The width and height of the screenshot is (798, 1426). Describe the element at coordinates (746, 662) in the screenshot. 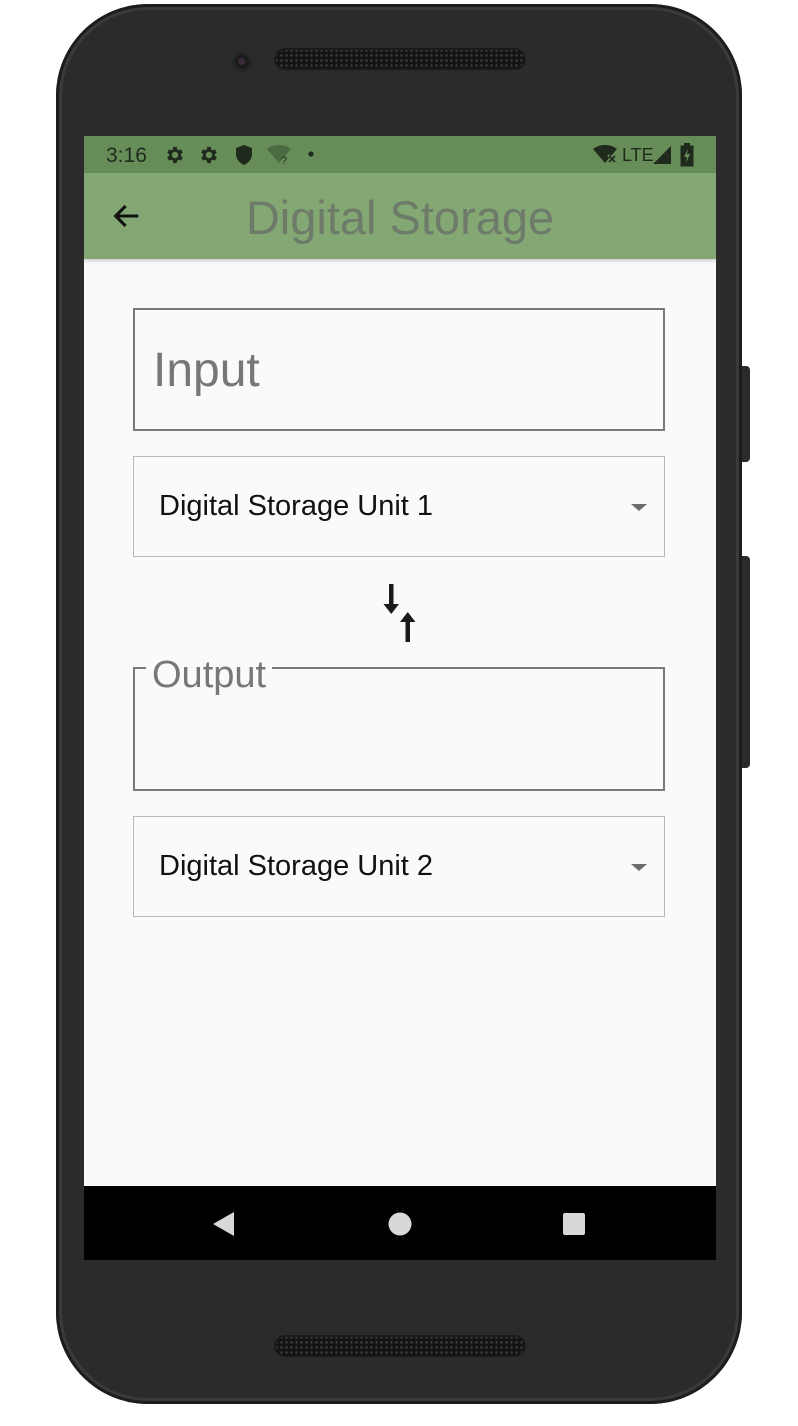

I see `power-button` at that location.